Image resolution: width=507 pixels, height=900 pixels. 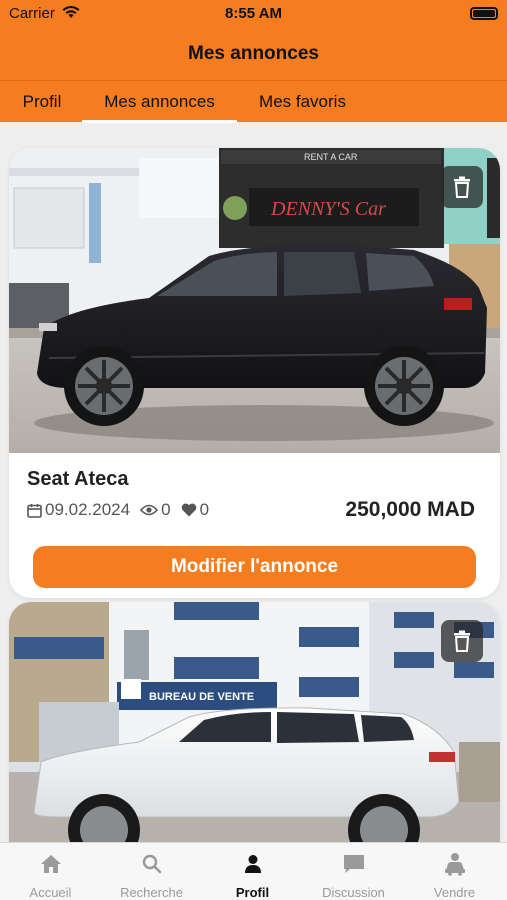 I want to click on profile-tabs: Profil Mes annonces Mes favoris, so click(x=253, y=101).